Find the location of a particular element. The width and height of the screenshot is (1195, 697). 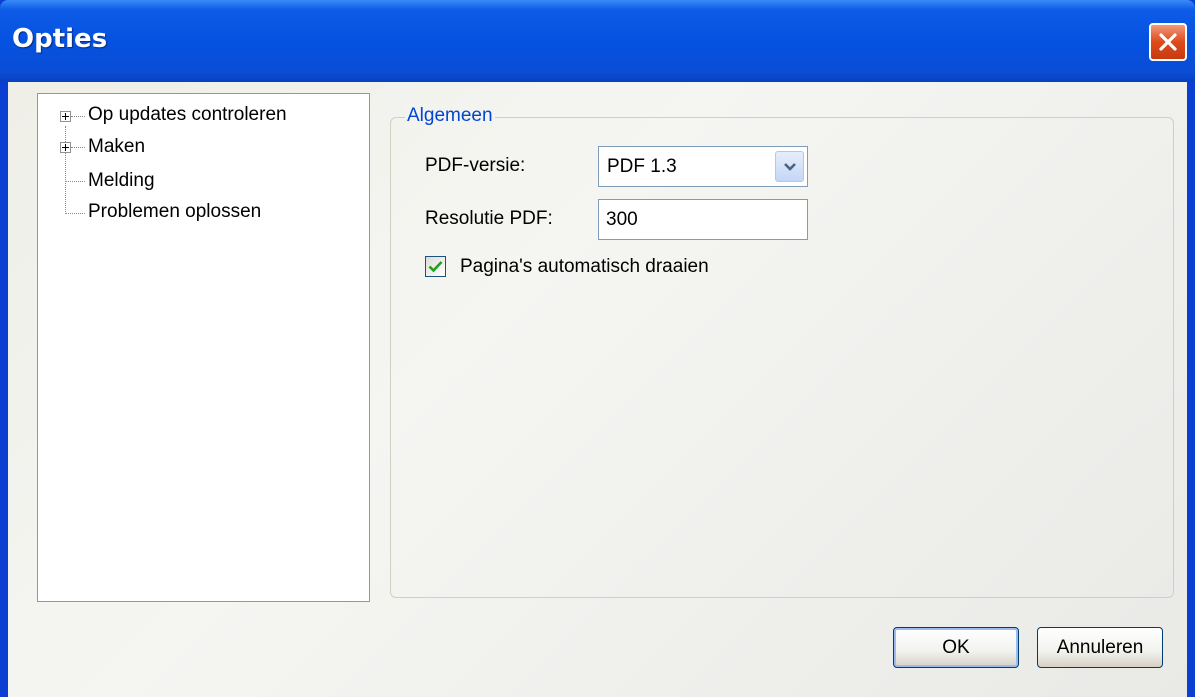

pdf-version-value: PDF 1.3 is located at coordinates (642, 166).